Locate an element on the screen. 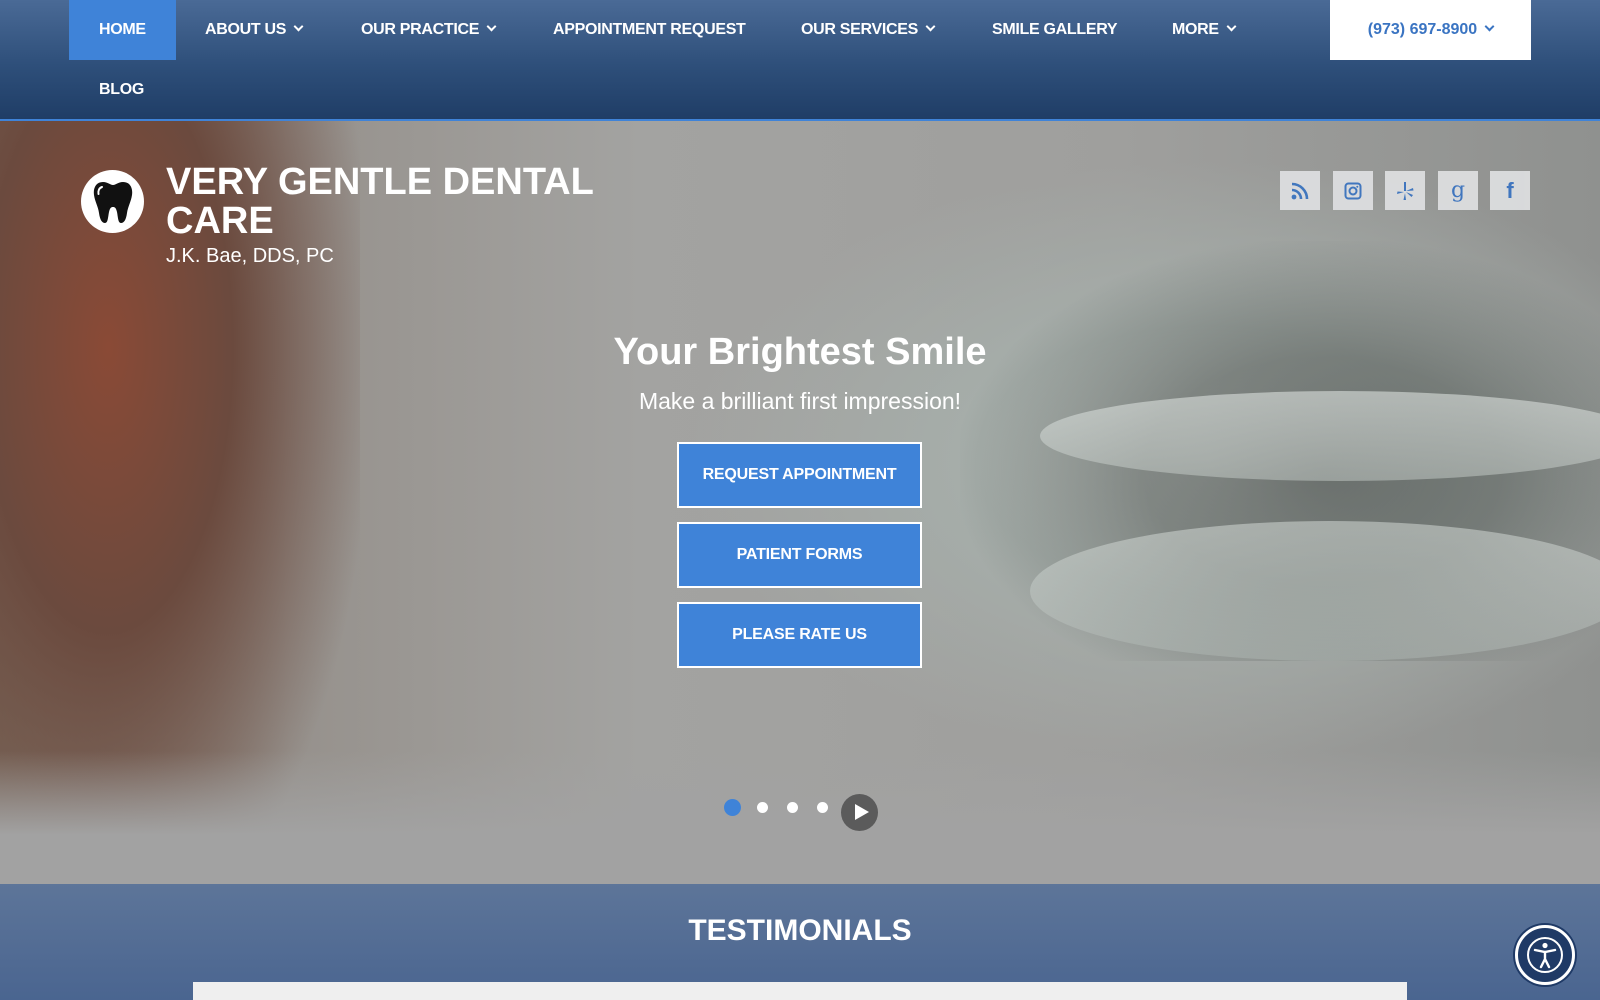  nav-home-label: HOME is located at coordinates (122, 29).